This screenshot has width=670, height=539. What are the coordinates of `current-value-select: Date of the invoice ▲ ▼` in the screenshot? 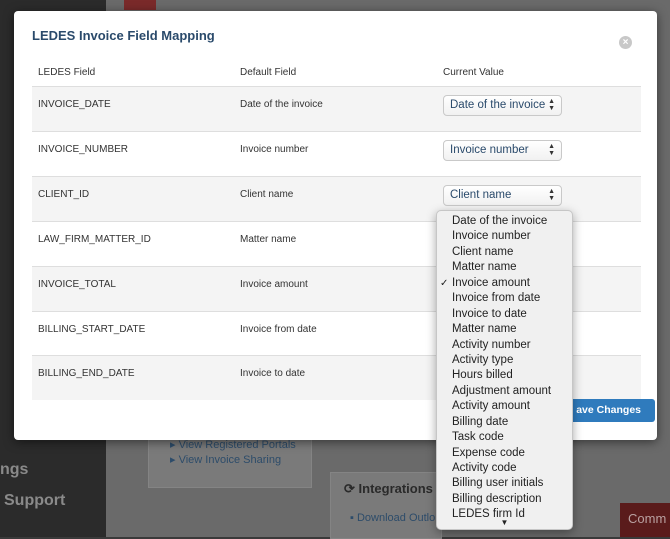 It's located at (502, 105).